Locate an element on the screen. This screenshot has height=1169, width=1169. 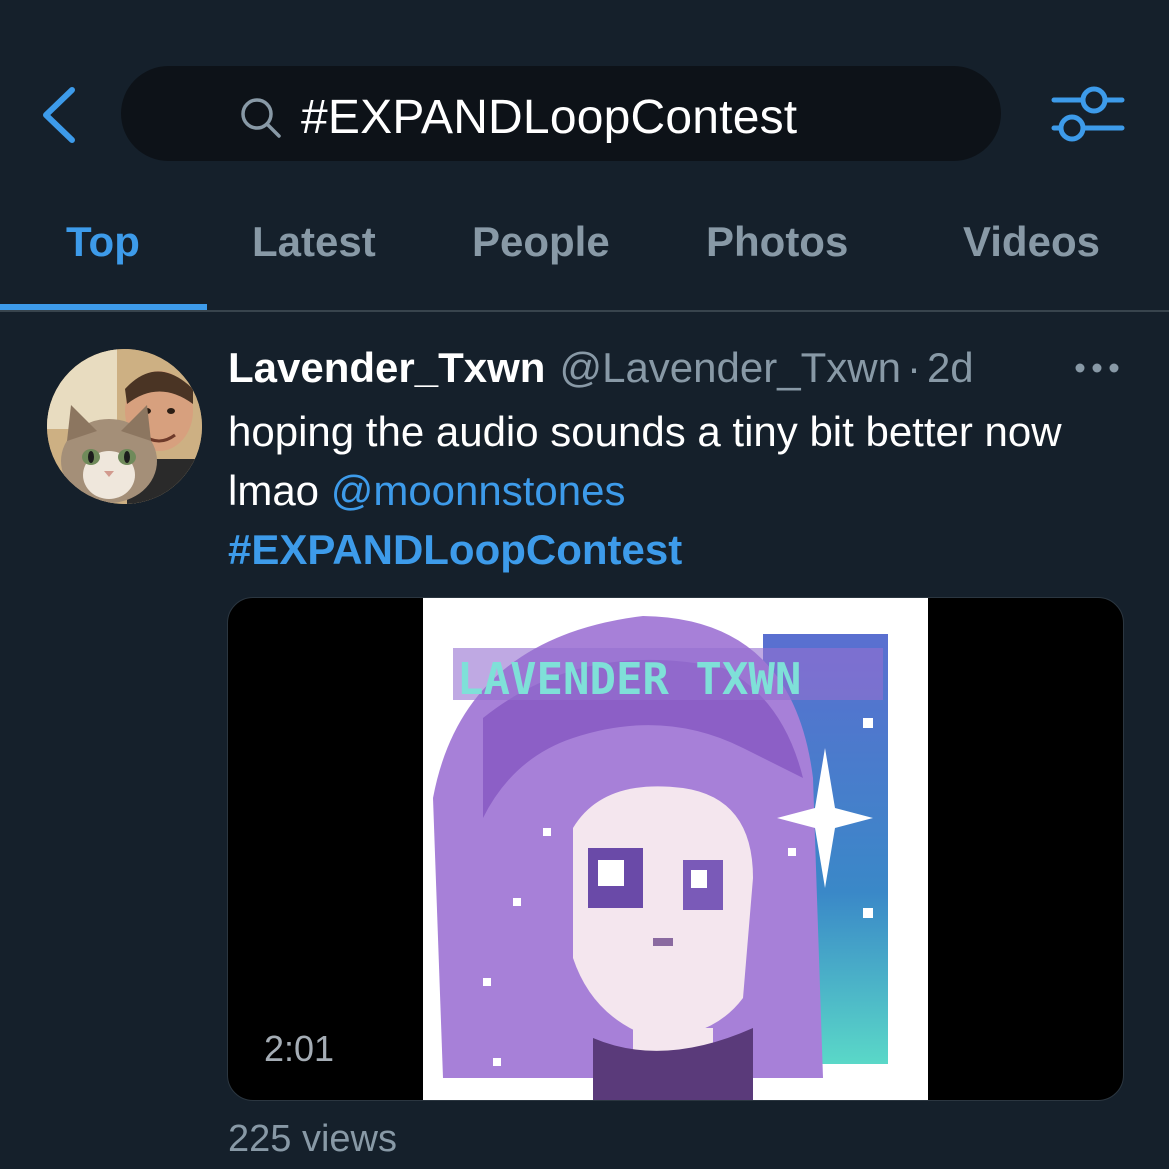
back-chevron-icon is located at coordinates (59, 115).